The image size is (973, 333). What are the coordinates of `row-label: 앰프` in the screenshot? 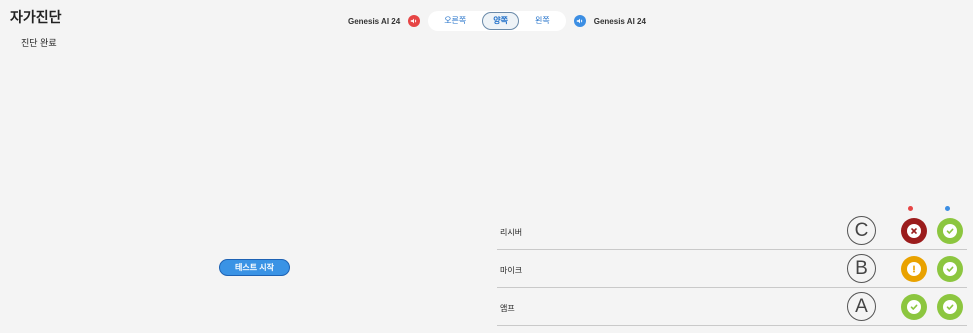 It's located at (507, 308).